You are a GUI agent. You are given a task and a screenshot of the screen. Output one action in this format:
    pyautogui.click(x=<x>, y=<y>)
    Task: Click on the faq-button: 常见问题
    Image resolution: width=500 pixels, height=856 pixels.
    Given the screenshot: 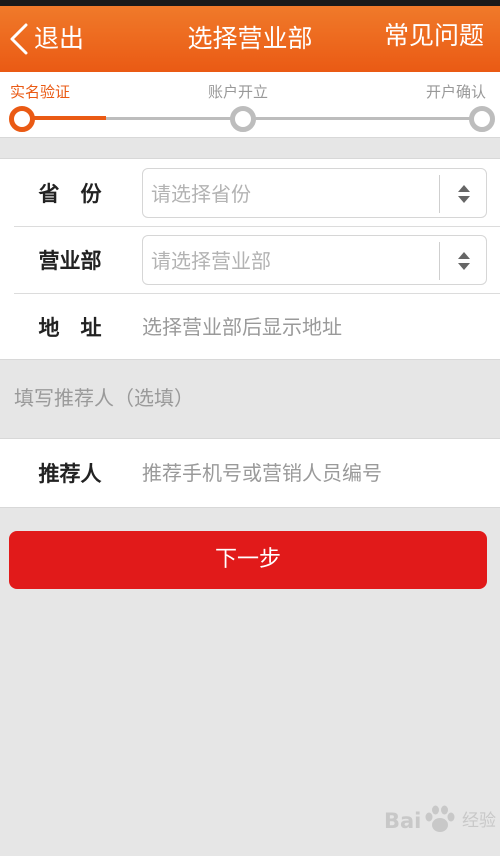 What is the action you would take?
    pyautogui.click(x=434, y=36)
    